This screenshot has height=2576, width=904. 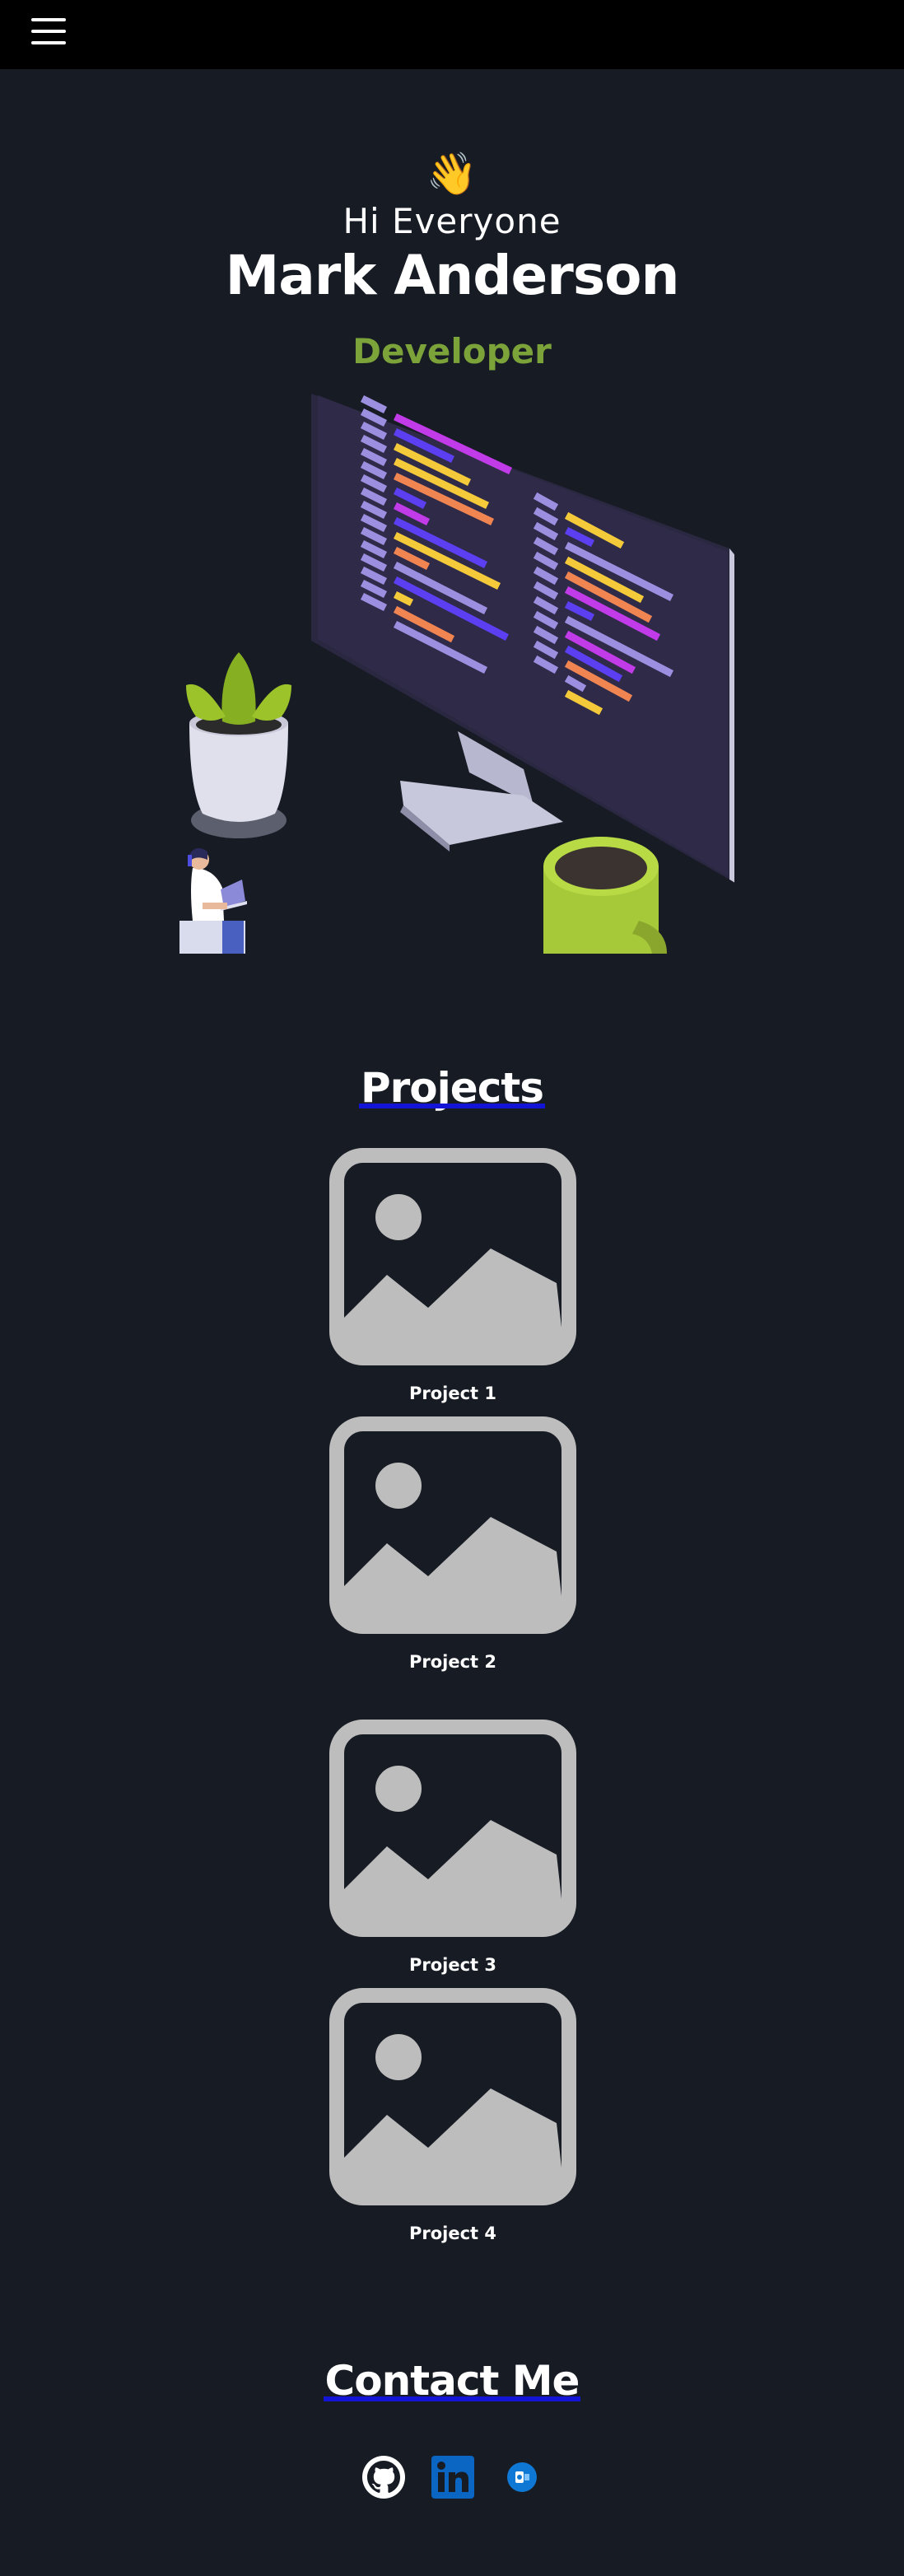 I want to click on linkedin-icon, so click(x=452, y=2477).